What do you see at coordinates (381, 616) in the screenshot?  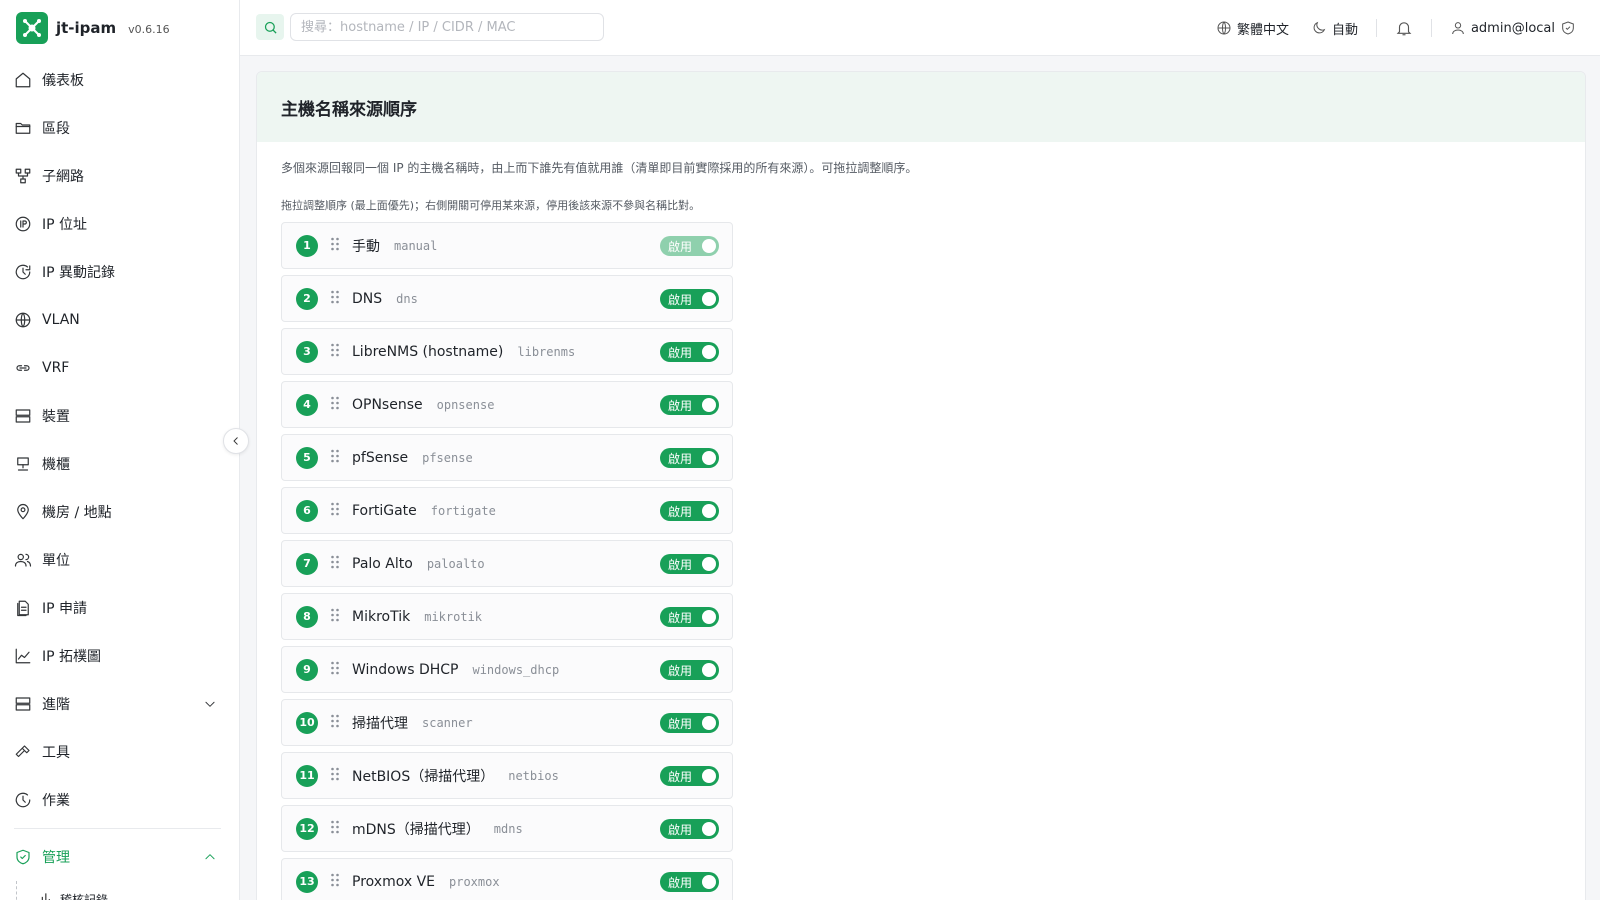 I see `source-name: MikroTik` at bounding box center [381, 616].